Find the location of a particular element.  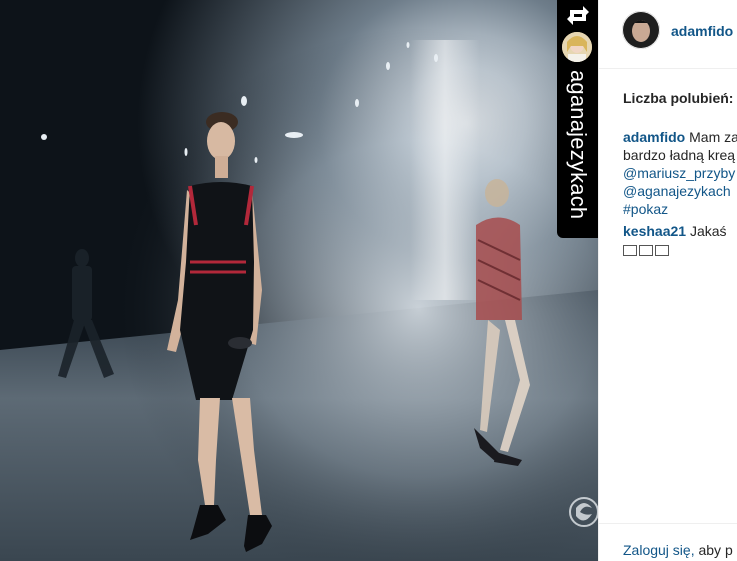

comment-author: keshaa21 is located at coordinates (654, 231).